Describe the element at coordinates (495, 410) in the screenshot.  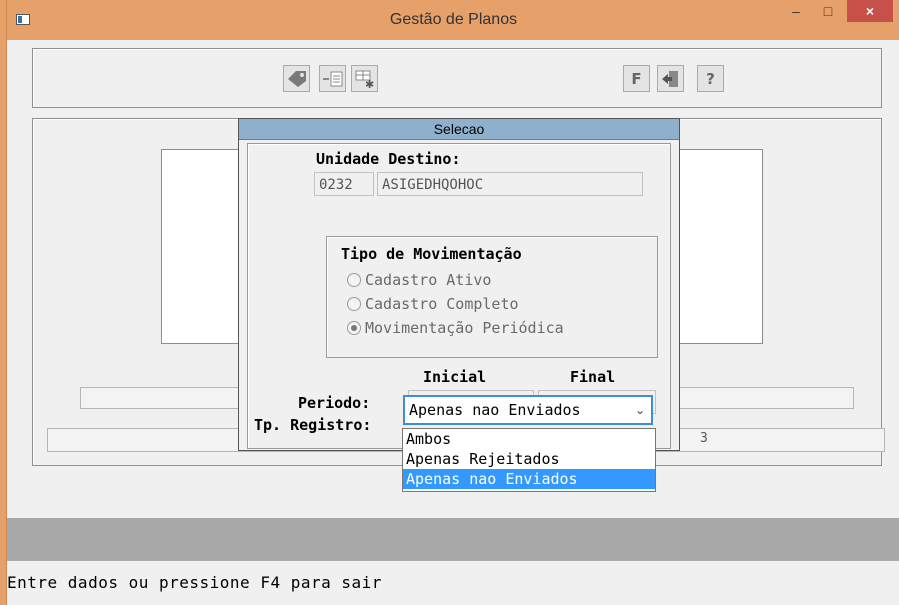
I see `tp-registro-value: Apenas nao Enviados` at that location.